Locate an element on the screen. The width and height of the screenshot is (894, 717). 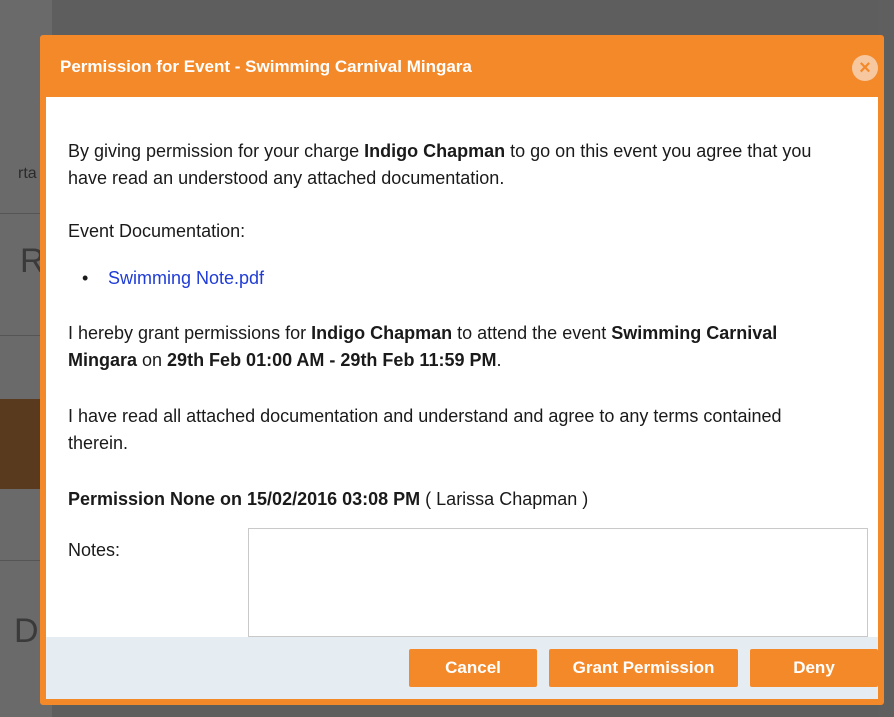
deny-button: Deny is located at coordinates (814, 668).